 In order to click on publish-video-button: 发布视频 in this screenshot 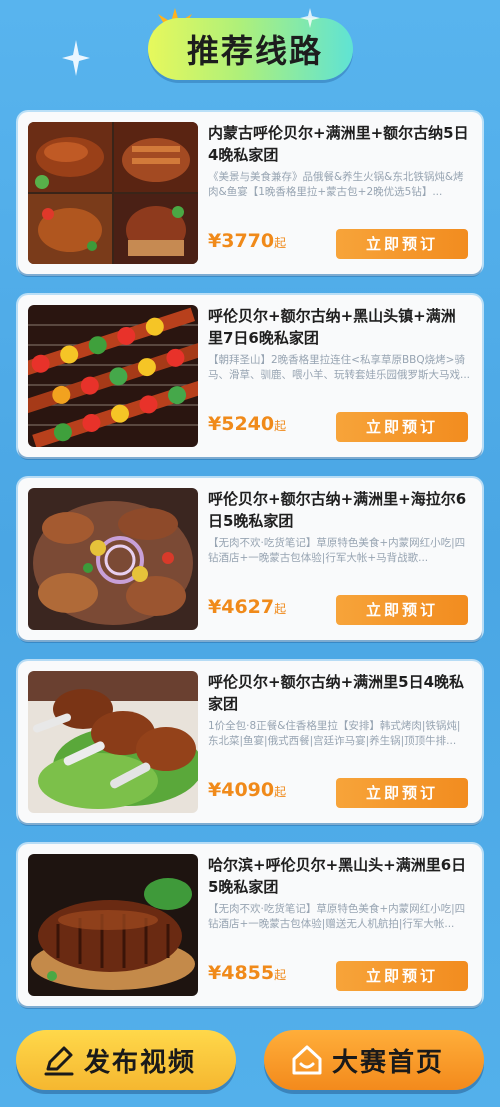, I will do `click(126, 1060)`.